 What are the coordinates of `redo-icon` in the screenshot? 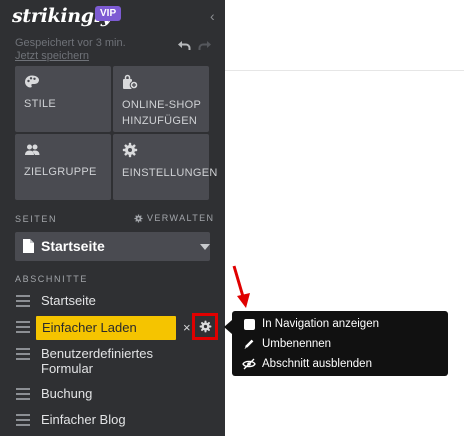 It's located at (204, 45).